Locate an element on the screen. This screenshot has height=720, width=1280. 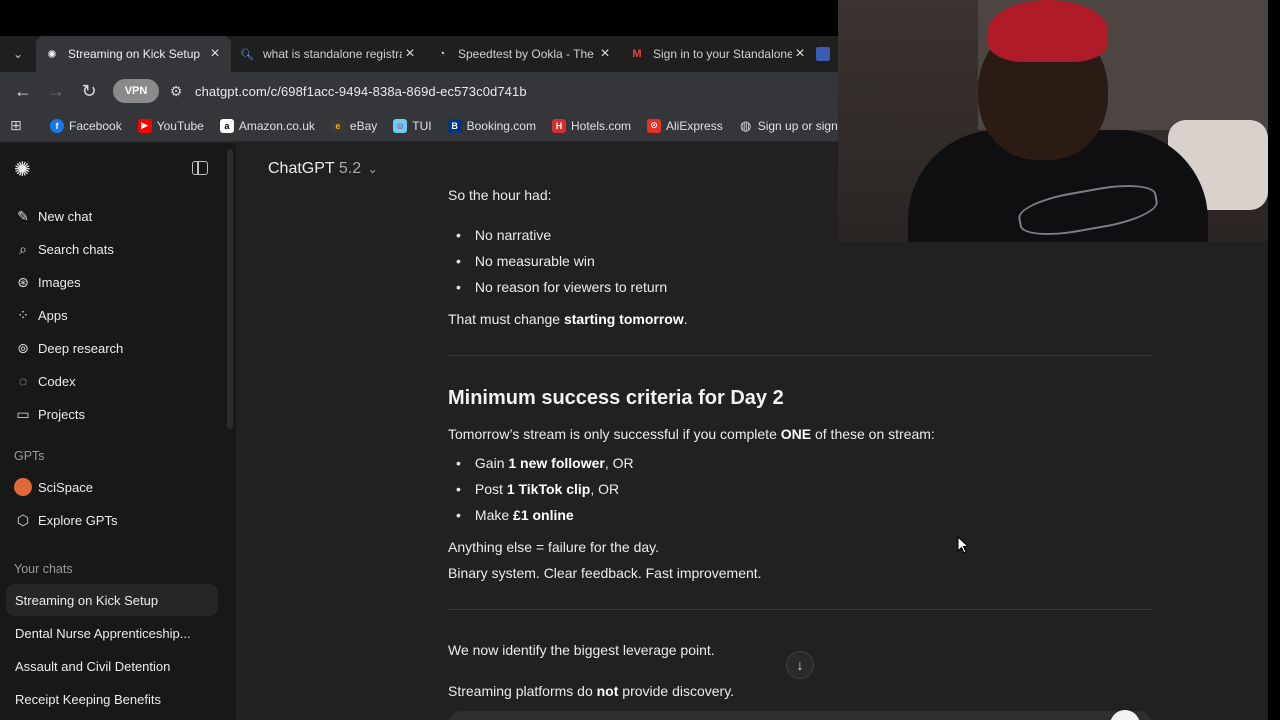
amazon-icon: a is located at coordinates (226, 125).